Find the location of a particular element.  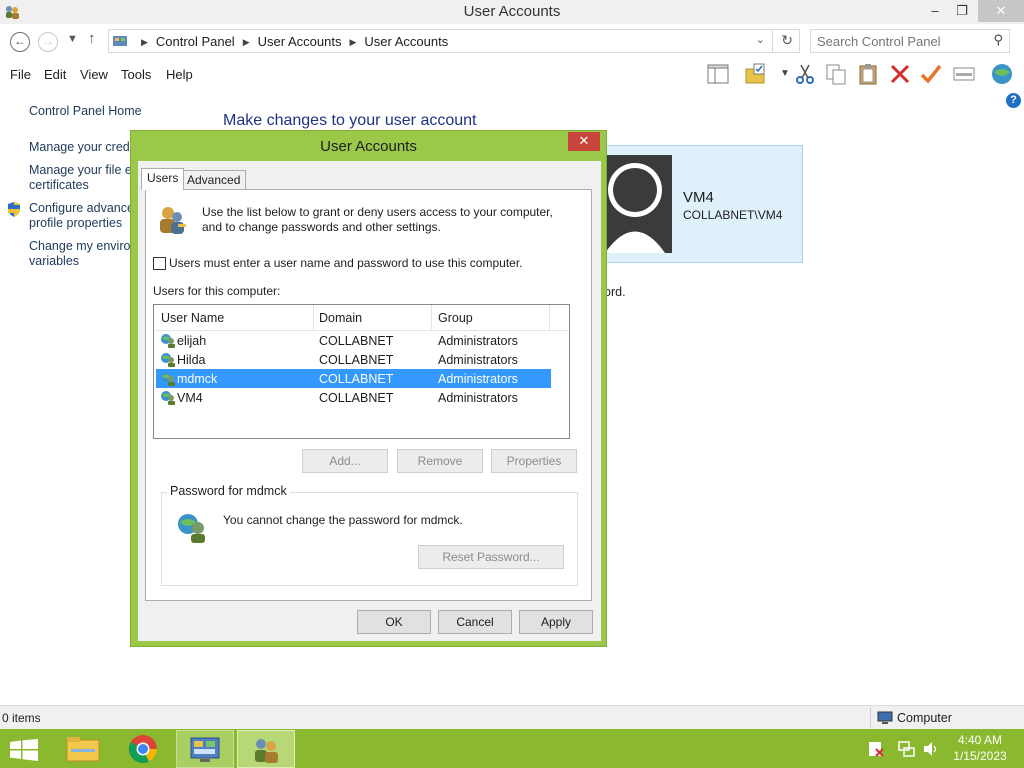

paste-icon is located at coordinates (868, 74).